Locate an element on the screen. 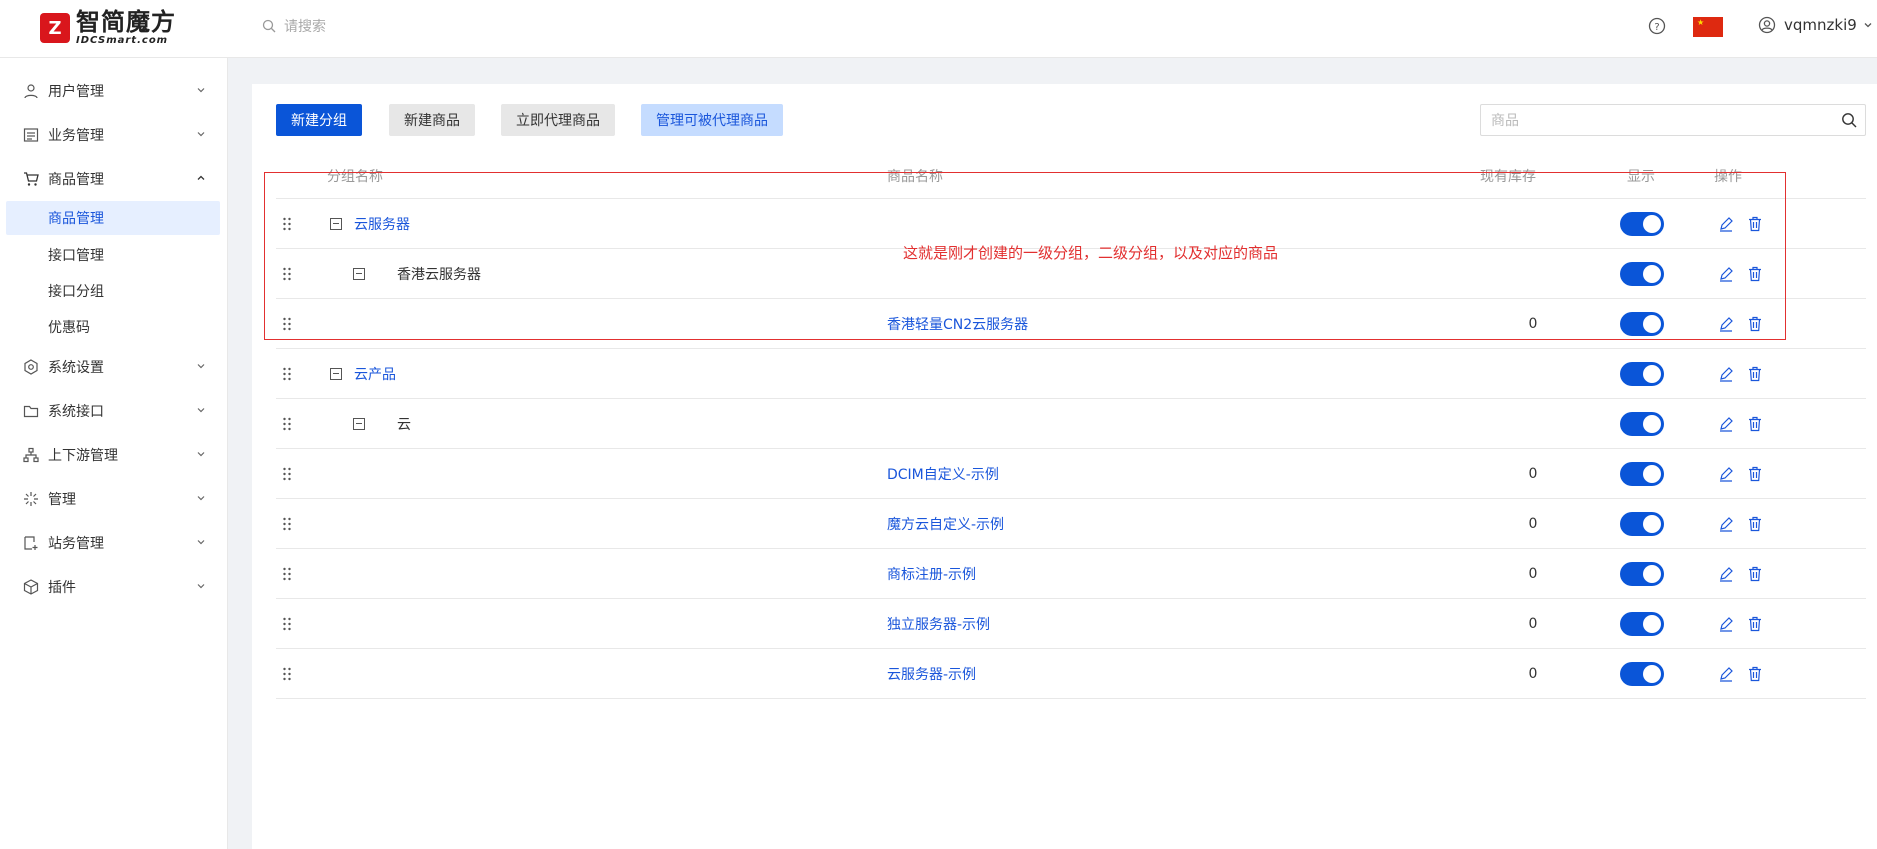 This screenshot has height=849, width=1877. sidebar-sub-label: 接口分组 is located at coordinates (76, 292).